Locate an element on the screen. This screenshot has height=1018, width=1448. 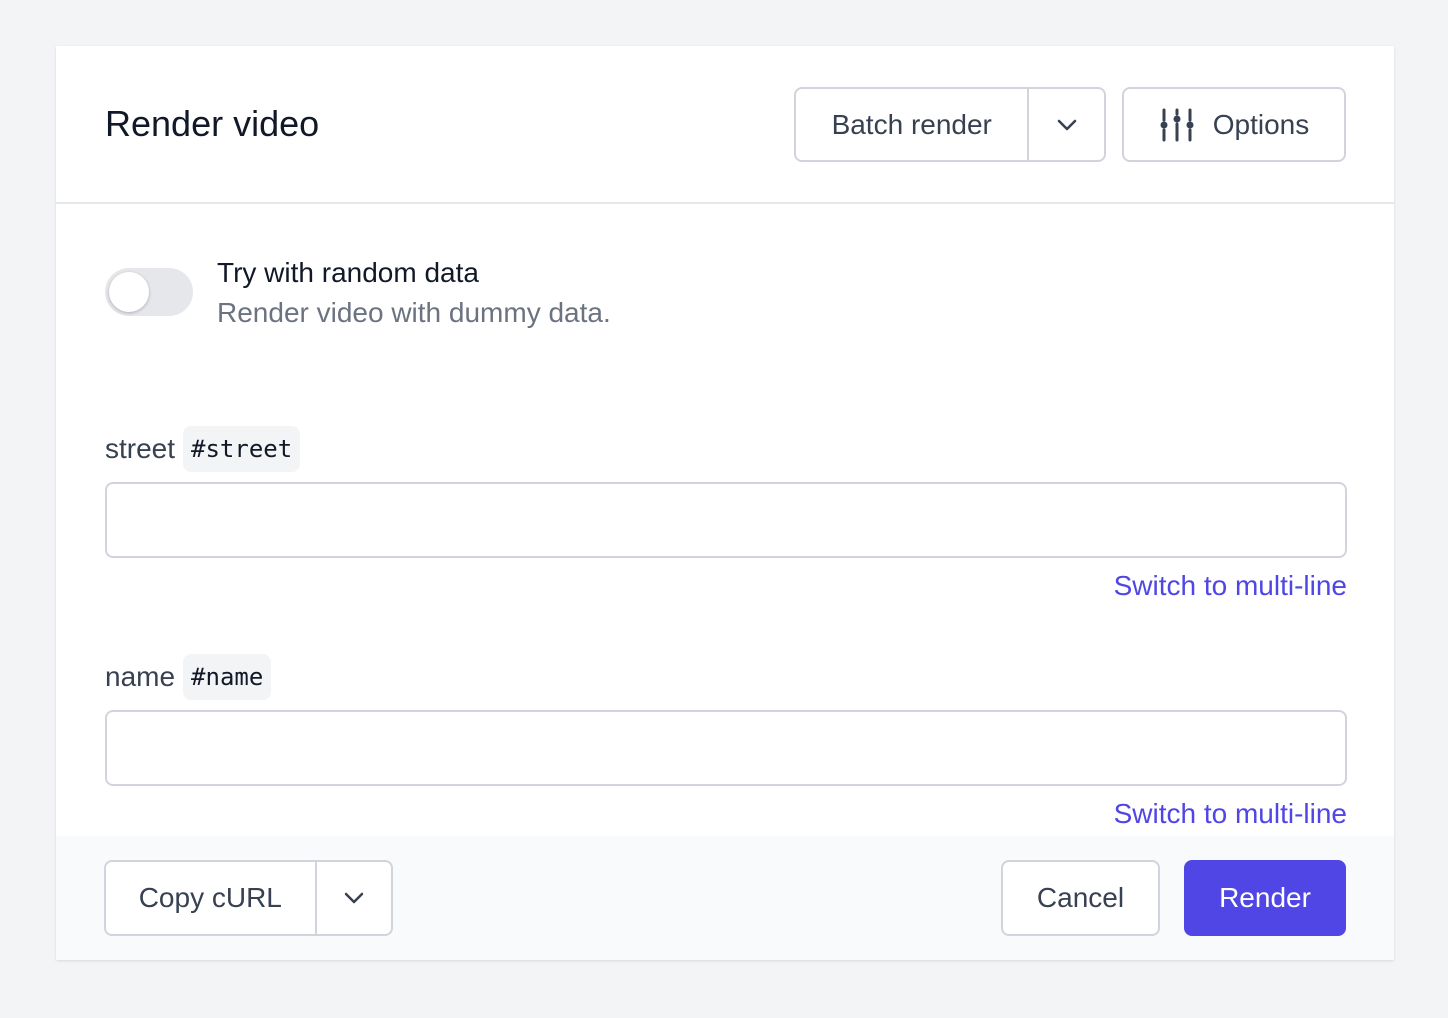
street-field-label: street #street is located at coordinates (203, 449).